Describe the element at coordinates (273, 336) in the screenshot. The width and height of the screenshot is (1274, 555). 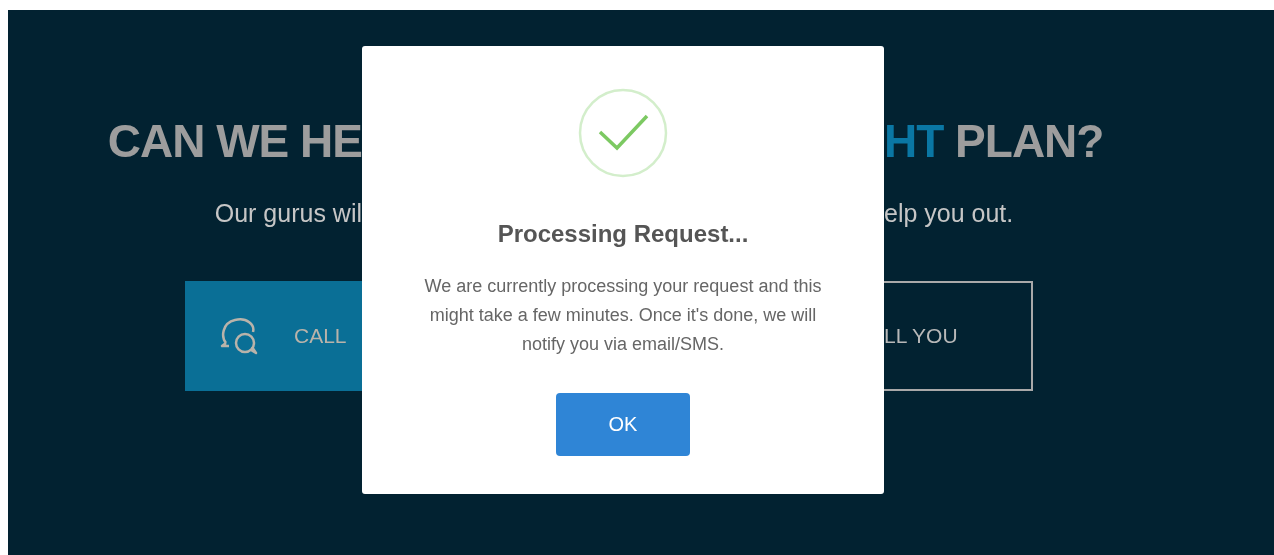
I see `call-button: CALL` at that location.